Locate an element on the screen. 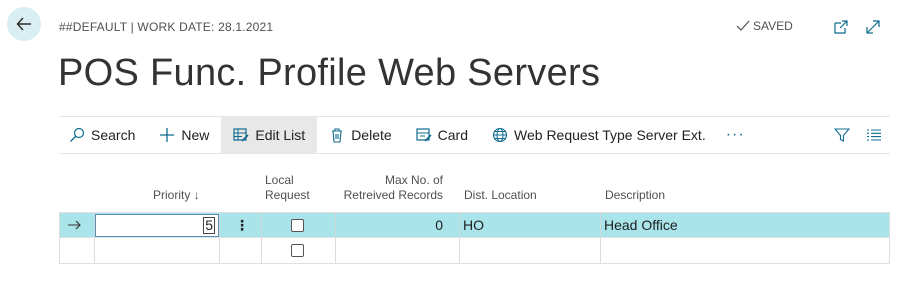 This screenshot has height=285, width=900. edit-list-icon is located at coordinates (241, 135).